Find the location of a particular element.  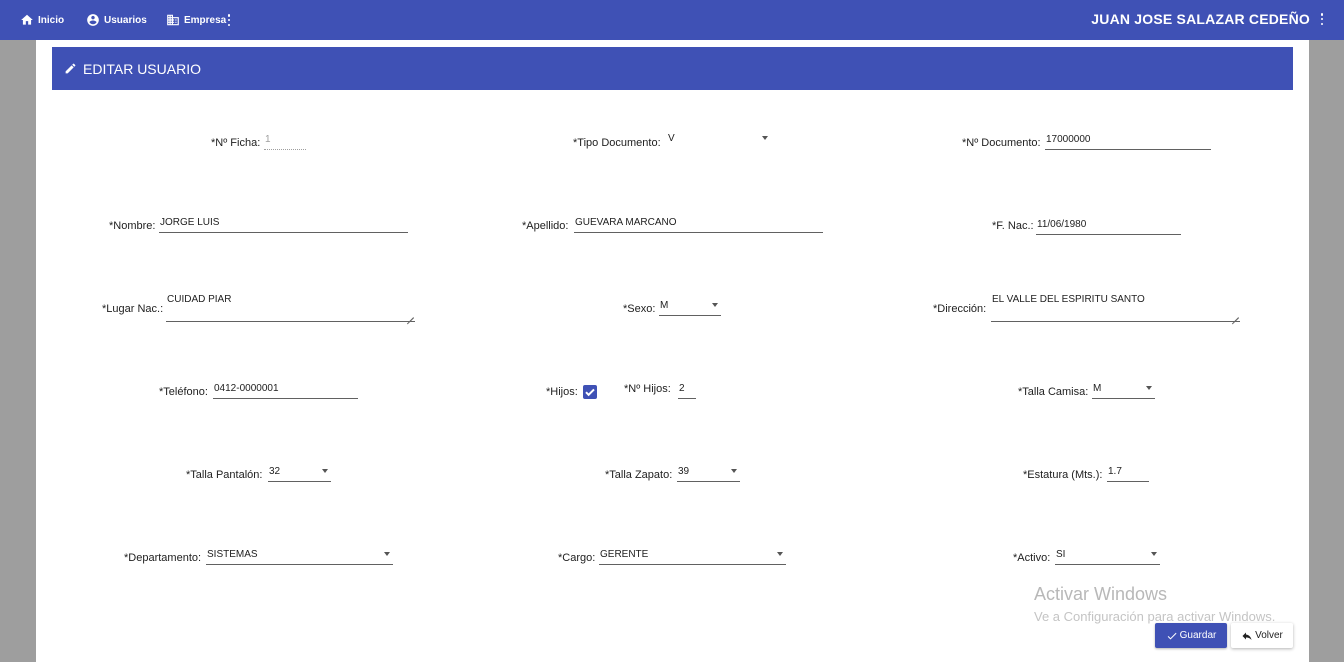

direccion-label: *Dirección: is located at coordinates (960, 309).